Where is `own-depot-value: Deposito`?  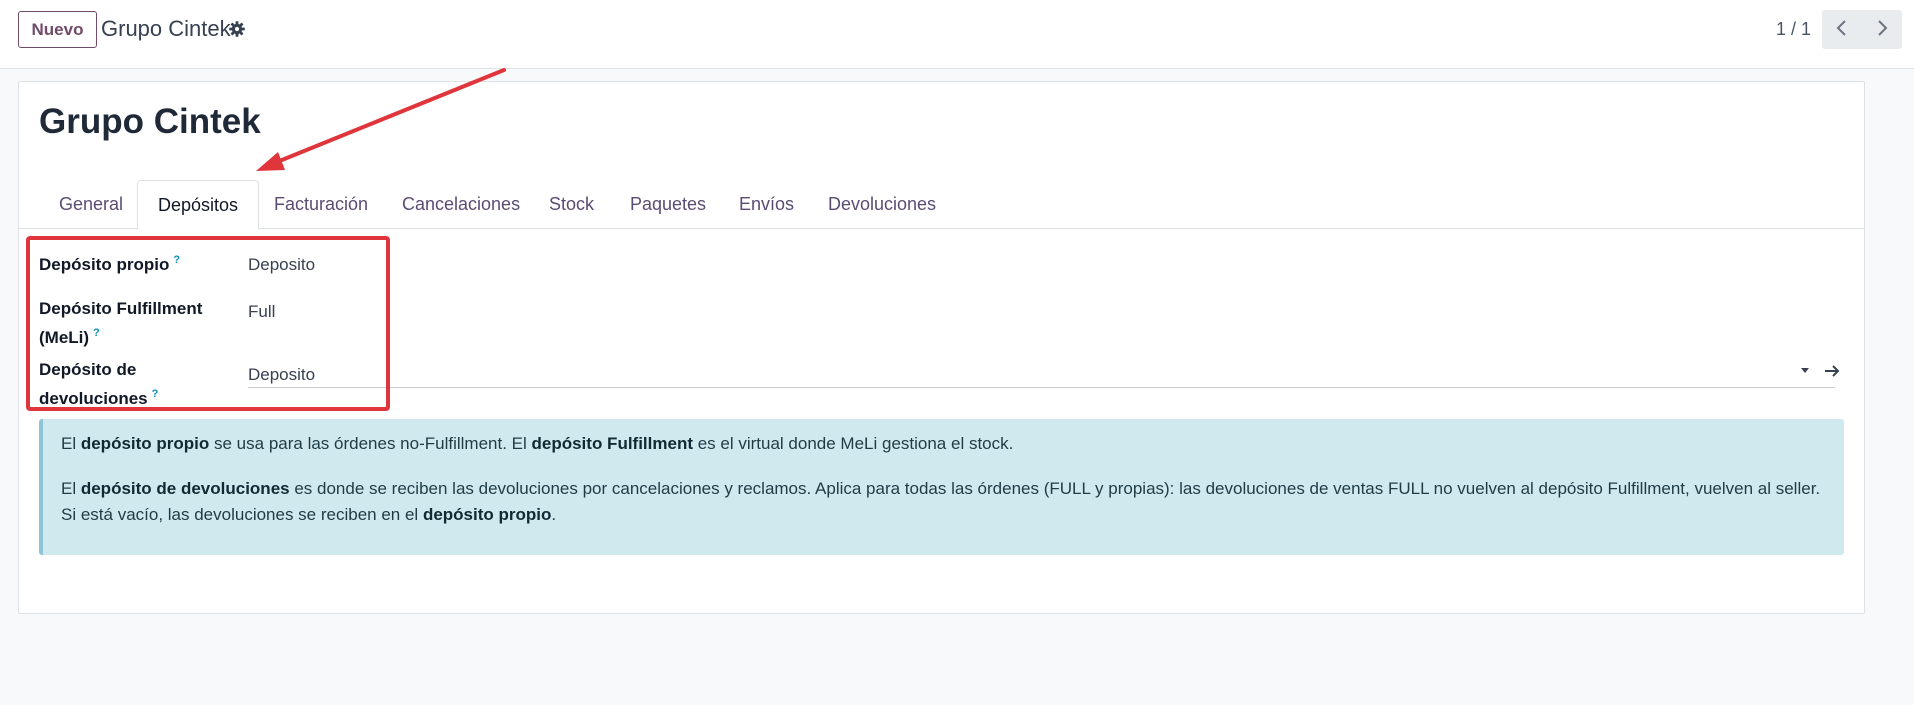
own-depot-value: Deposito is located at coordinates (281, 265).